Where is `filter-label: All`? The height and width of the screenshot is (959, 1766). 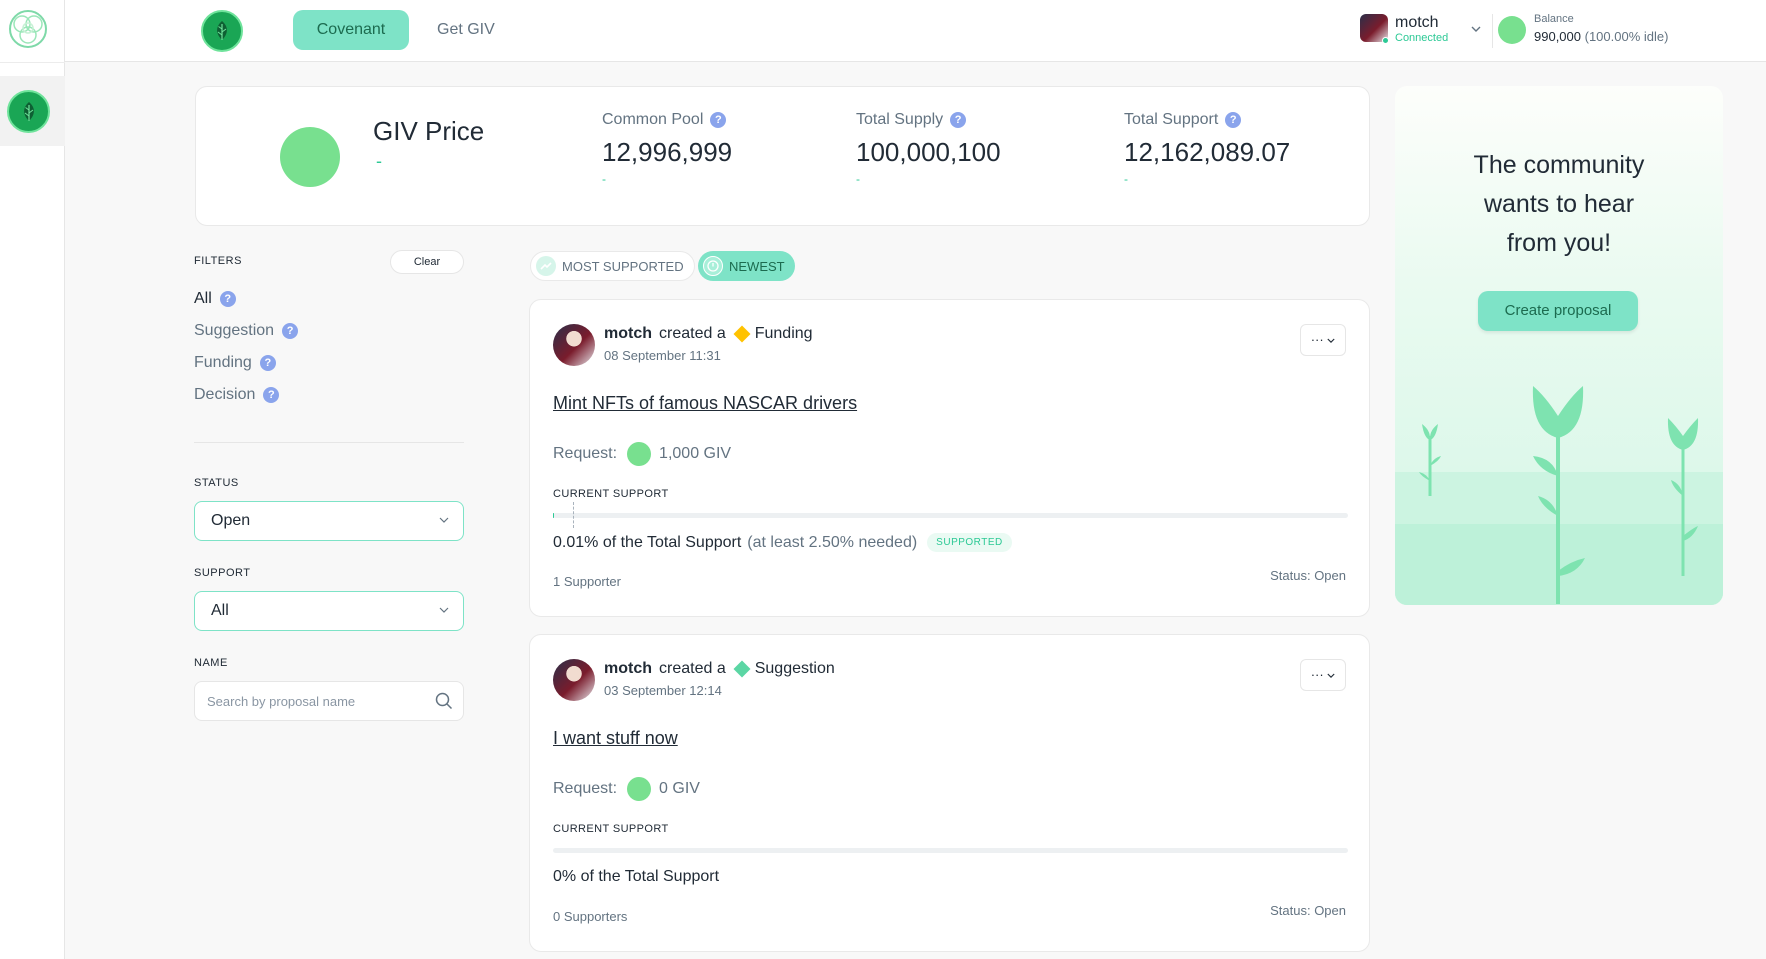 filter-label: All is located at coordinates (203, 298).